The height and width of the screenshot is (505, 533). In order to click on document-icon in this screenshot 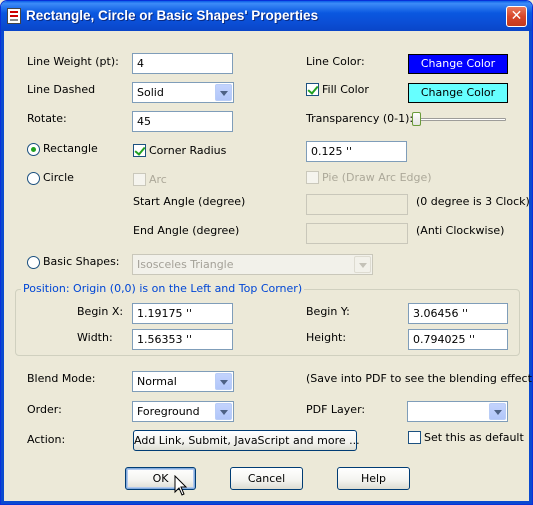, I will do `click(14, 16)`.